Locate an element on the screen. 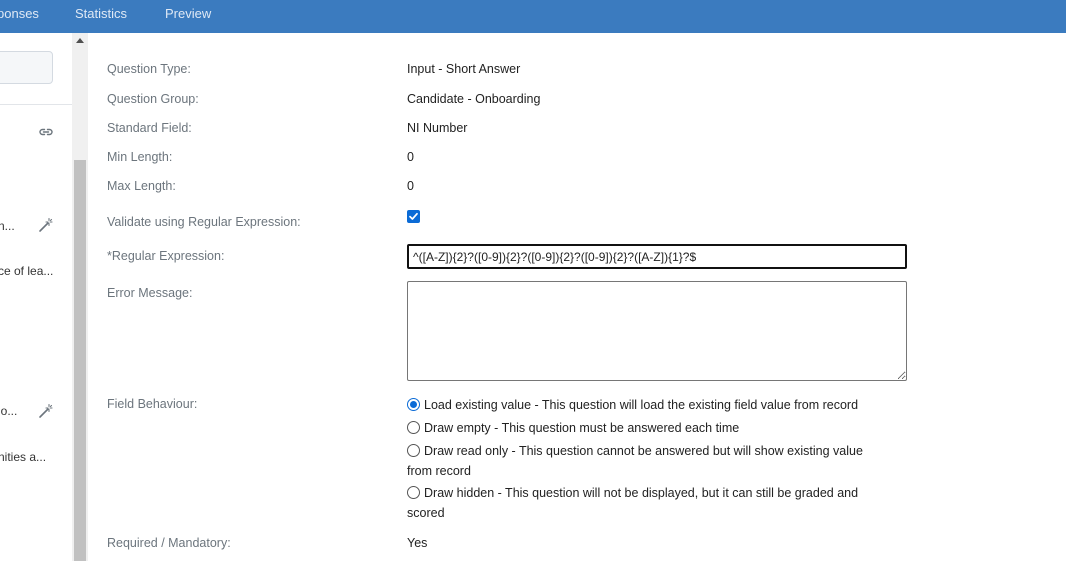 This screenshot has height=561, width=1066. question-type-value: Input - Short Answer is located at coordinates (464, 69).